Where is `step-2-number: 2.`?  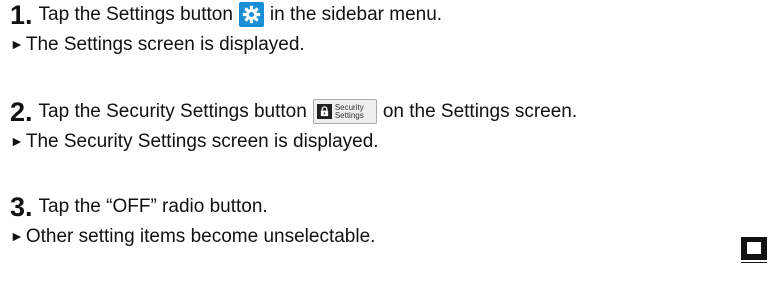
step-2-number: 2. is located at coordinates (21, 111).